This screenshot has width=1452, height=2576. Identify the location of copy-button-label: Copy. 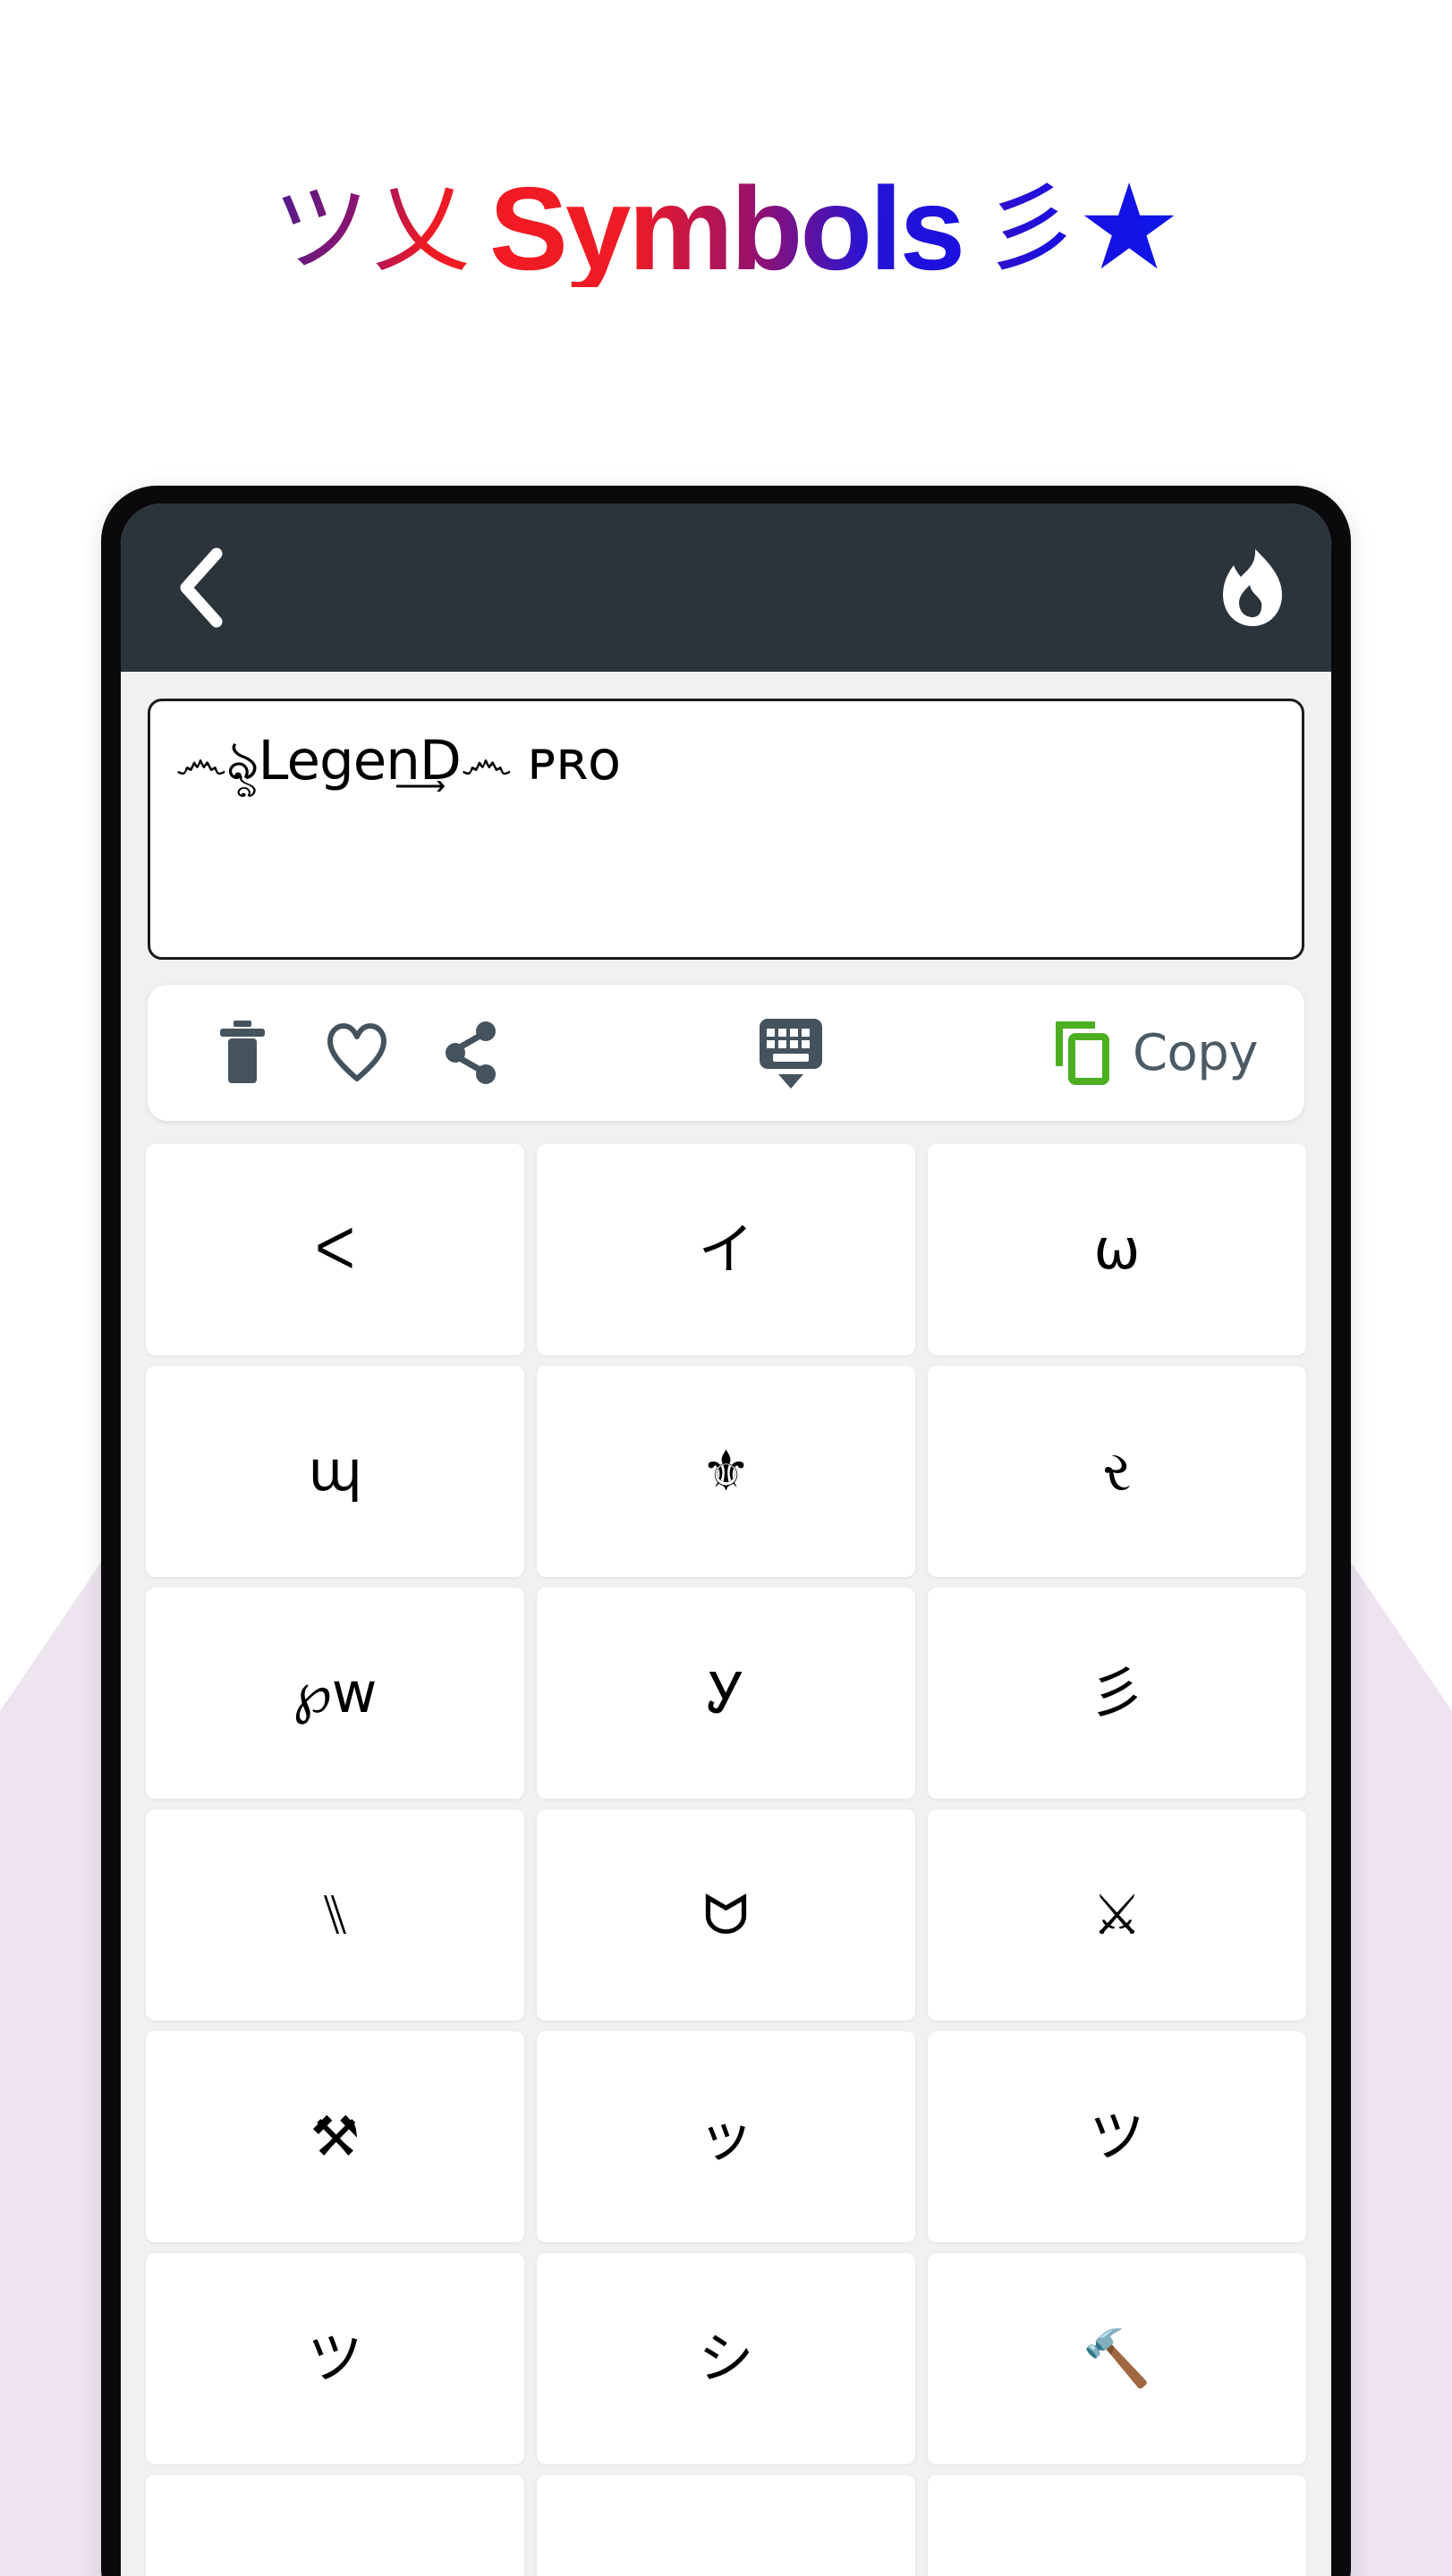
(1195, 1052).